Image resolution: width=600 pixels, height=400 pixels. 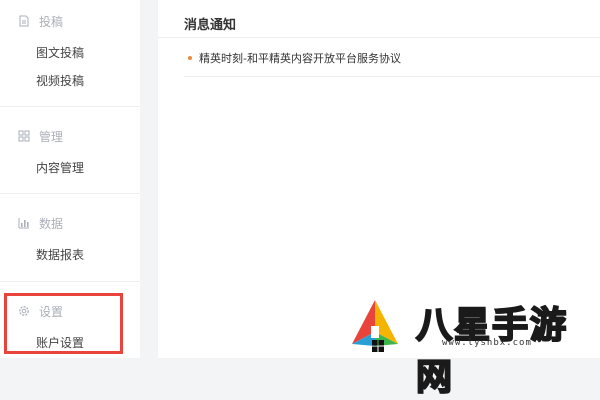 I want to click on sidebar-item-content-manage: 内容管理, so click(x=60, y=167).